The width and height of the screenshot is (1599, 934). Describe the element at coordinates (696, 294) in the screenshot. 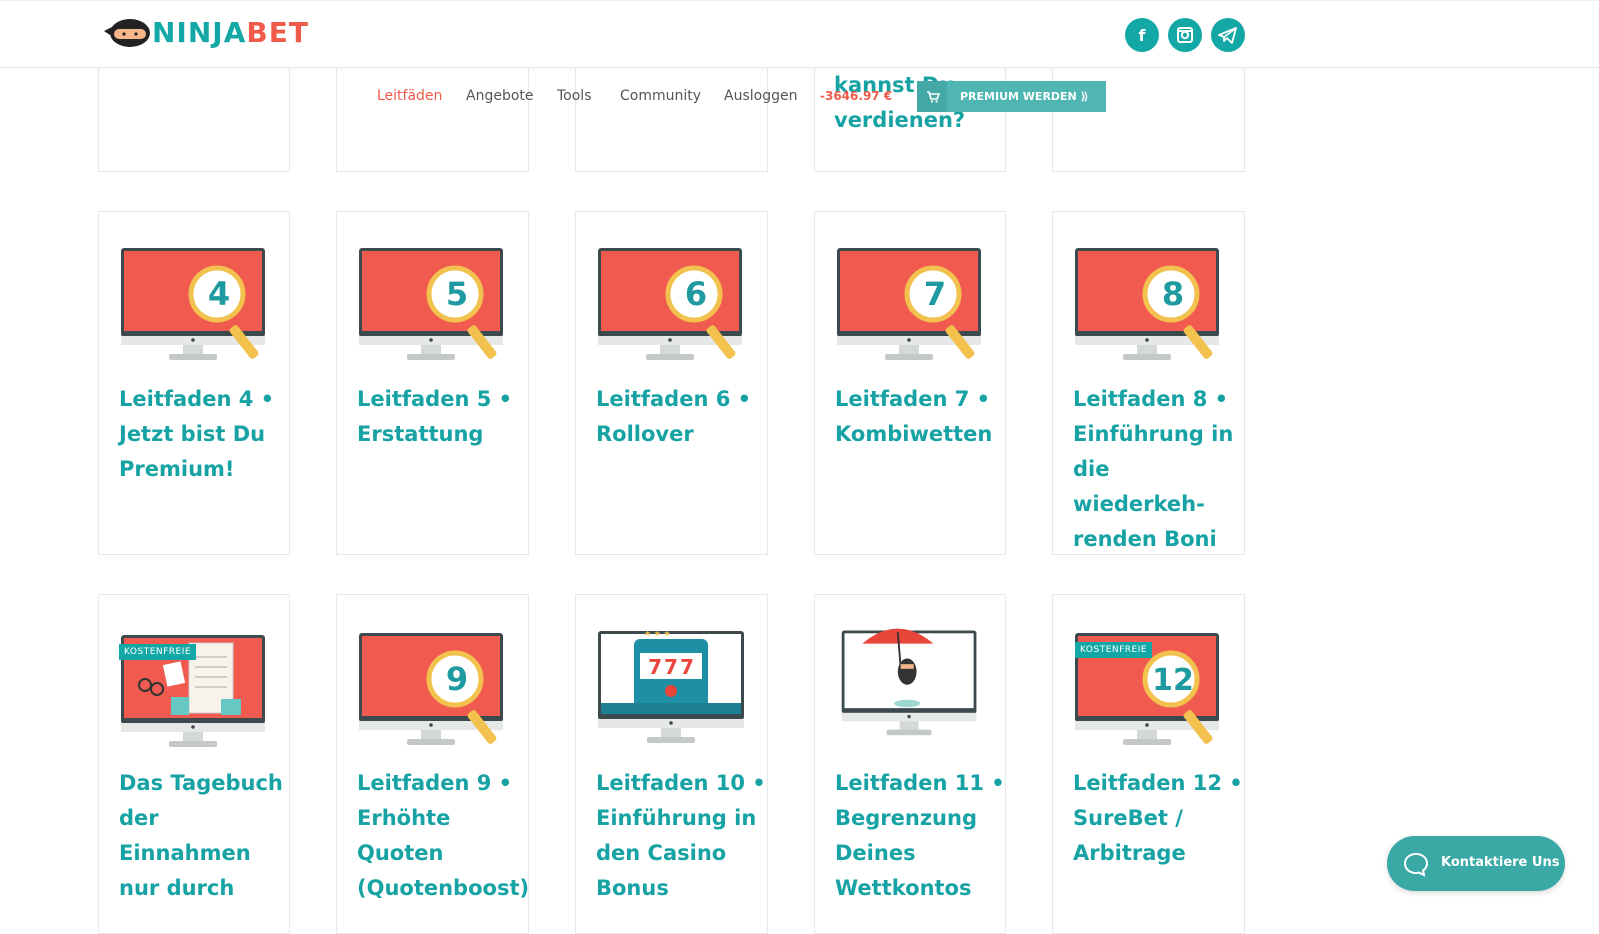

I see `guide-number: 6` at that location.